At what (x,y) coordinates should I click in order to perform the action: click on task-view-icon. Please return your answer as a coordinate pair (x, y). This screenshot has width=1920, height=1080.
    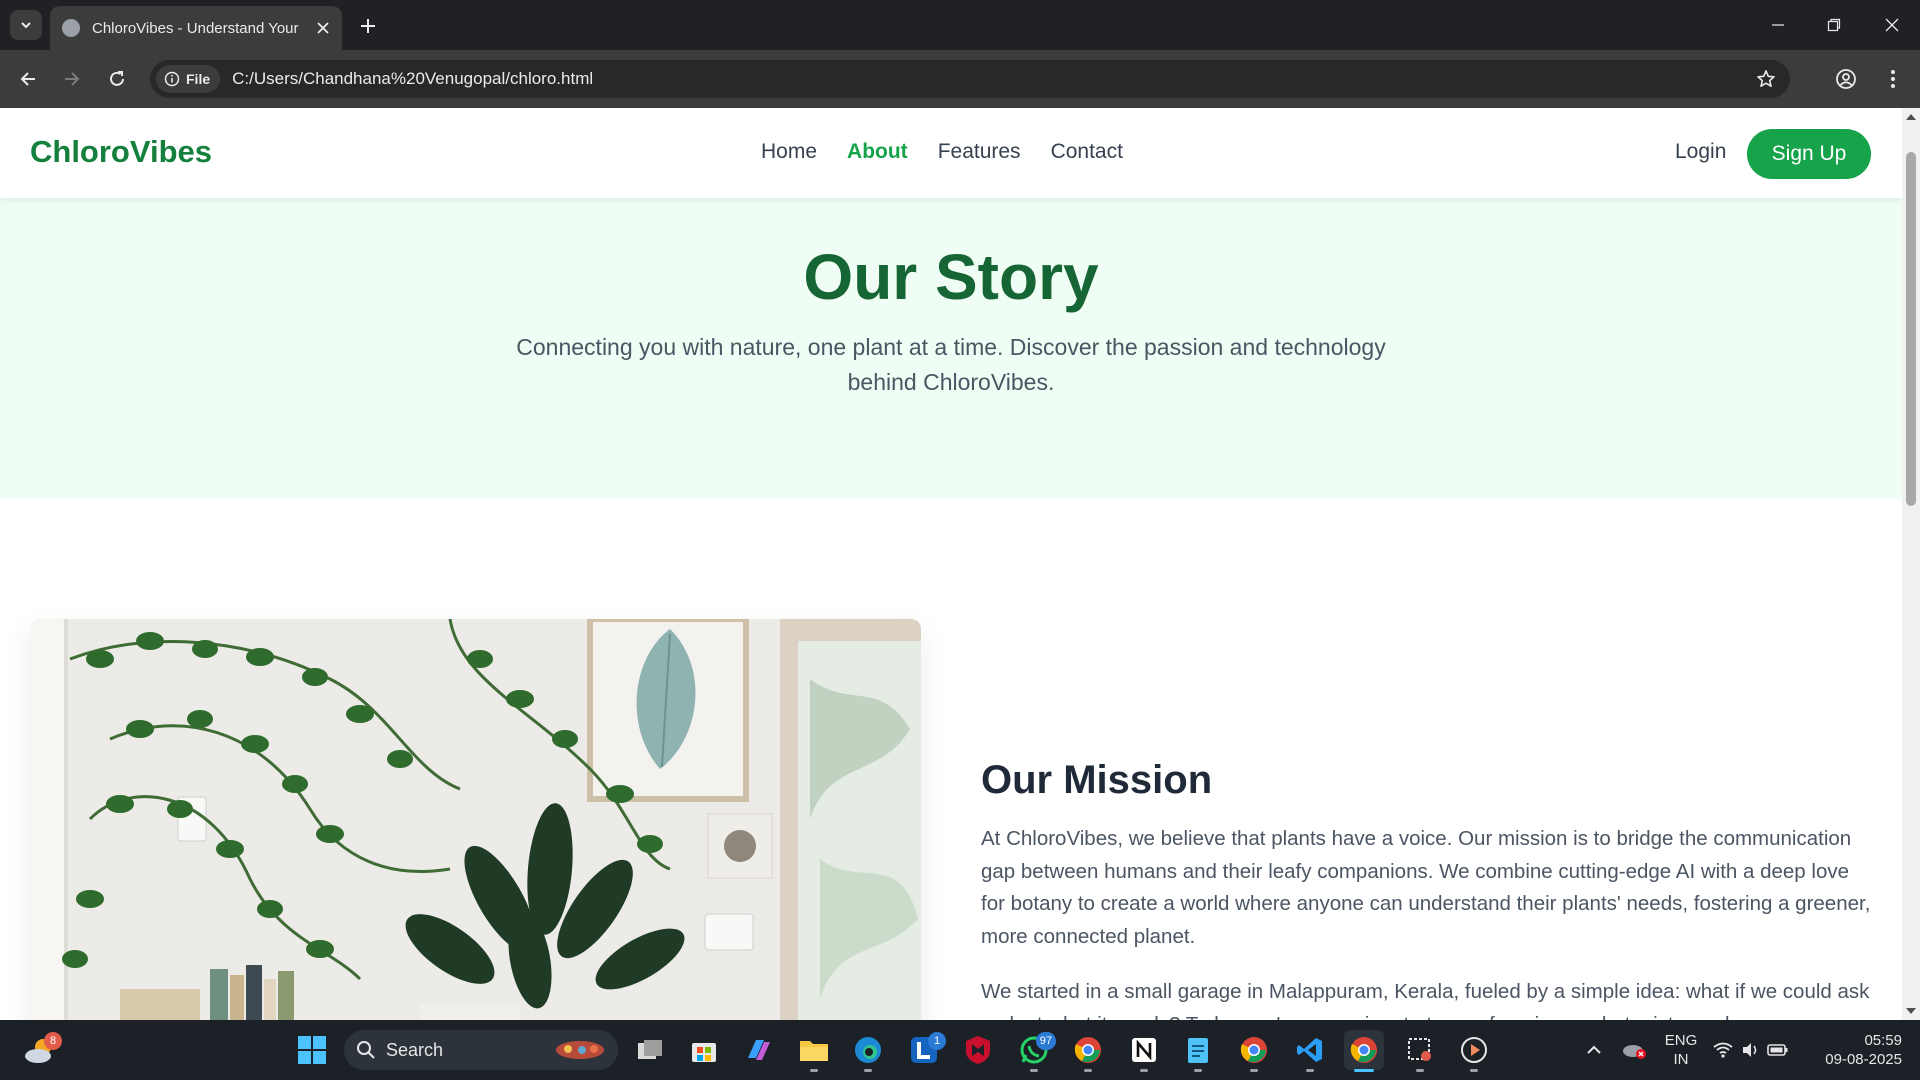
    Looking at the image, I should click on (650, 1049).